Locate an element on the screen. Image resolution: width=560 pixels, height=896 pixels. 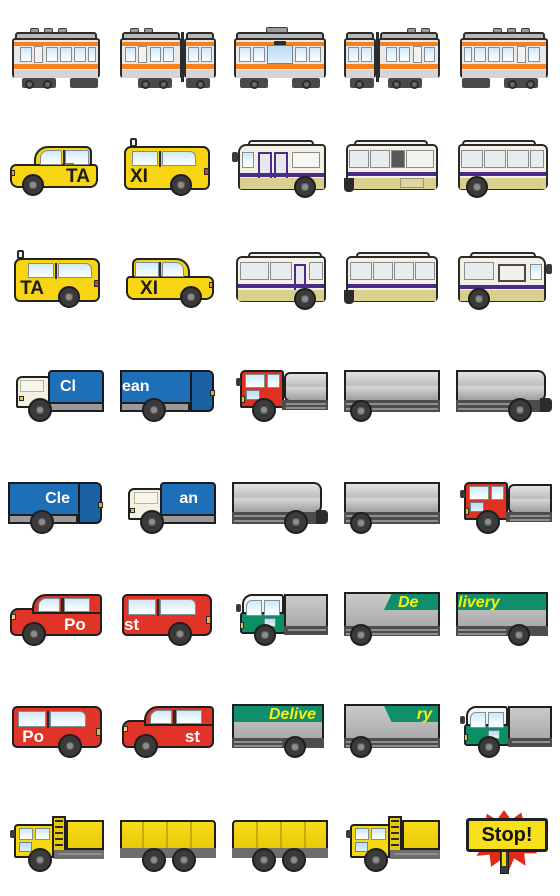
train-stripe-lower is located at coordinates (56, 66).